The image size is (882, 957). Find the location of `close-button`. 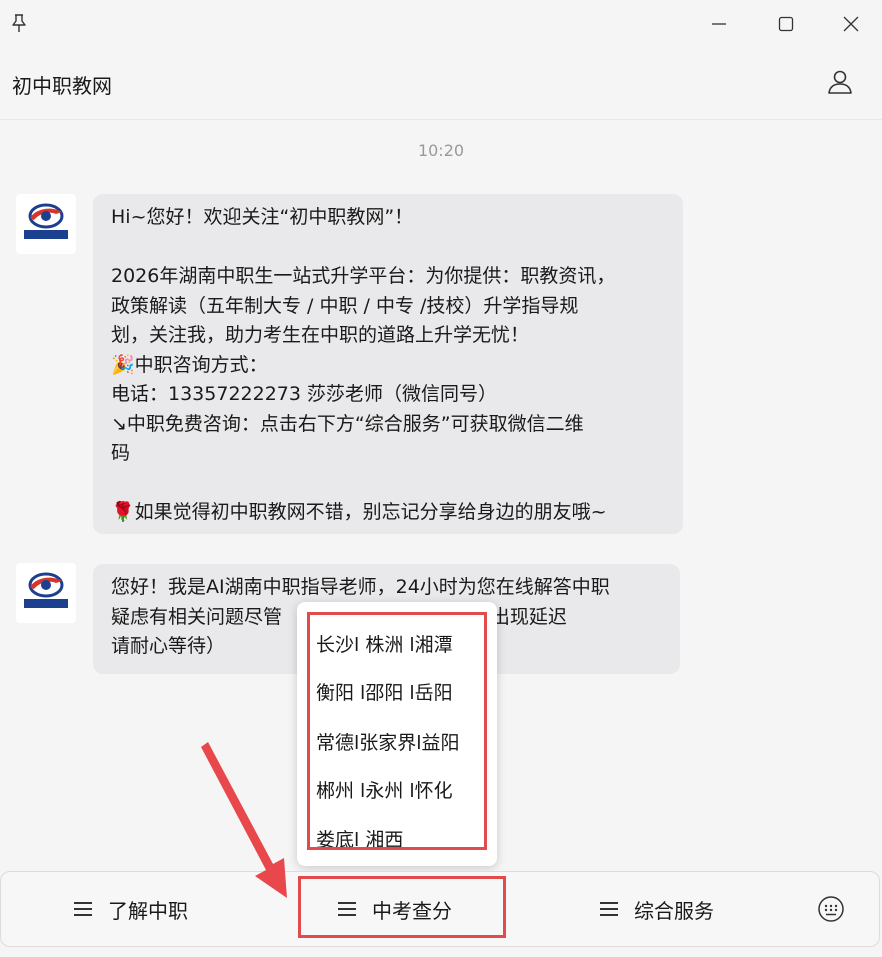

close-button is located at coordinates (851, 24).